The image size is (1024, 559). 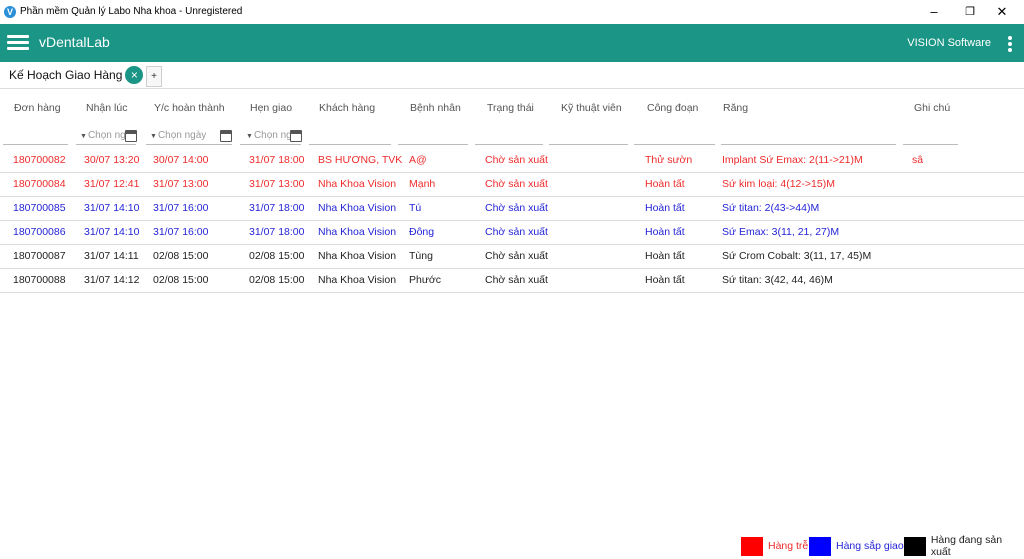 I want to click on legend-swatch-in-production, so click(x=915, y=546).